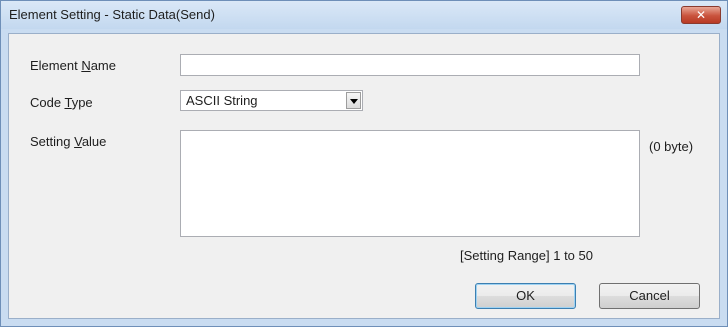 This screenshot has width=728, height=327. Describe the element at coordinates (526, 255) in the screenshot. I see `setting-range-label: [Setting Range] 1 to 50` at that location.